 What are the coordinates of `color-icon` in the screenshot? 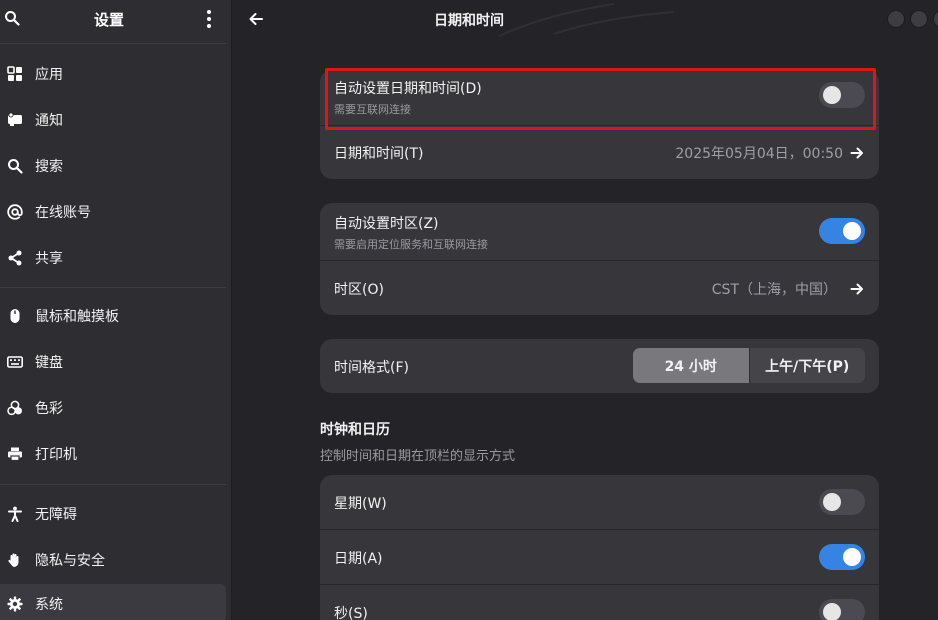 It's located at (14, 408).